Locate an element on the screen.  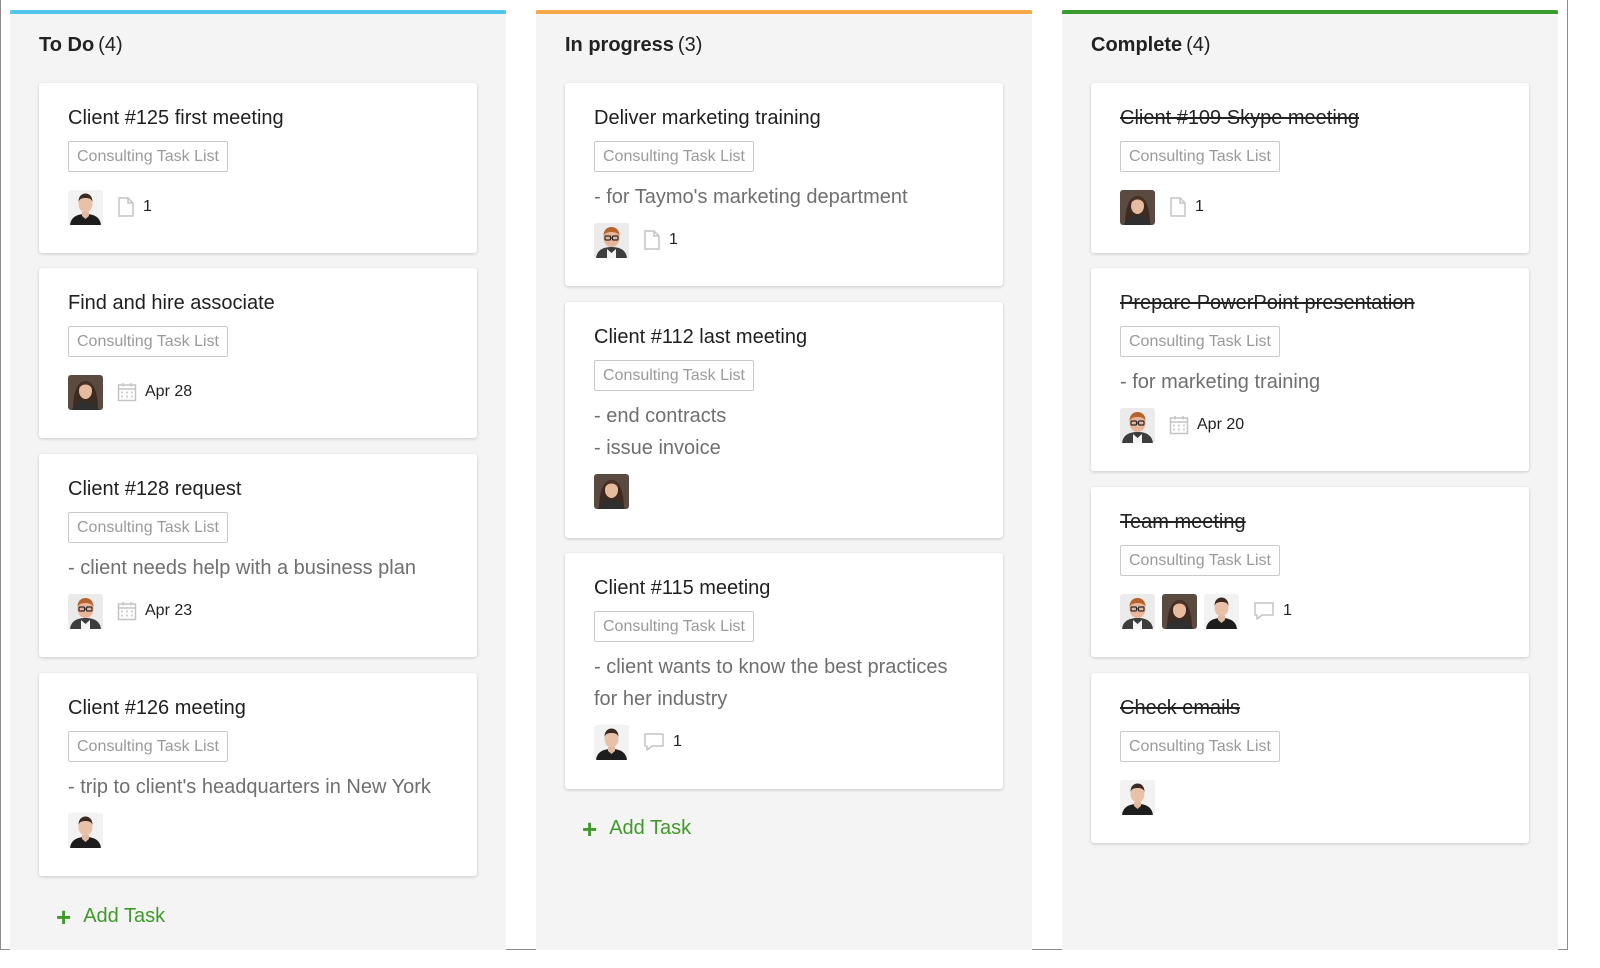
task-description: - for marketing training is located at coordinates (1220, 382).